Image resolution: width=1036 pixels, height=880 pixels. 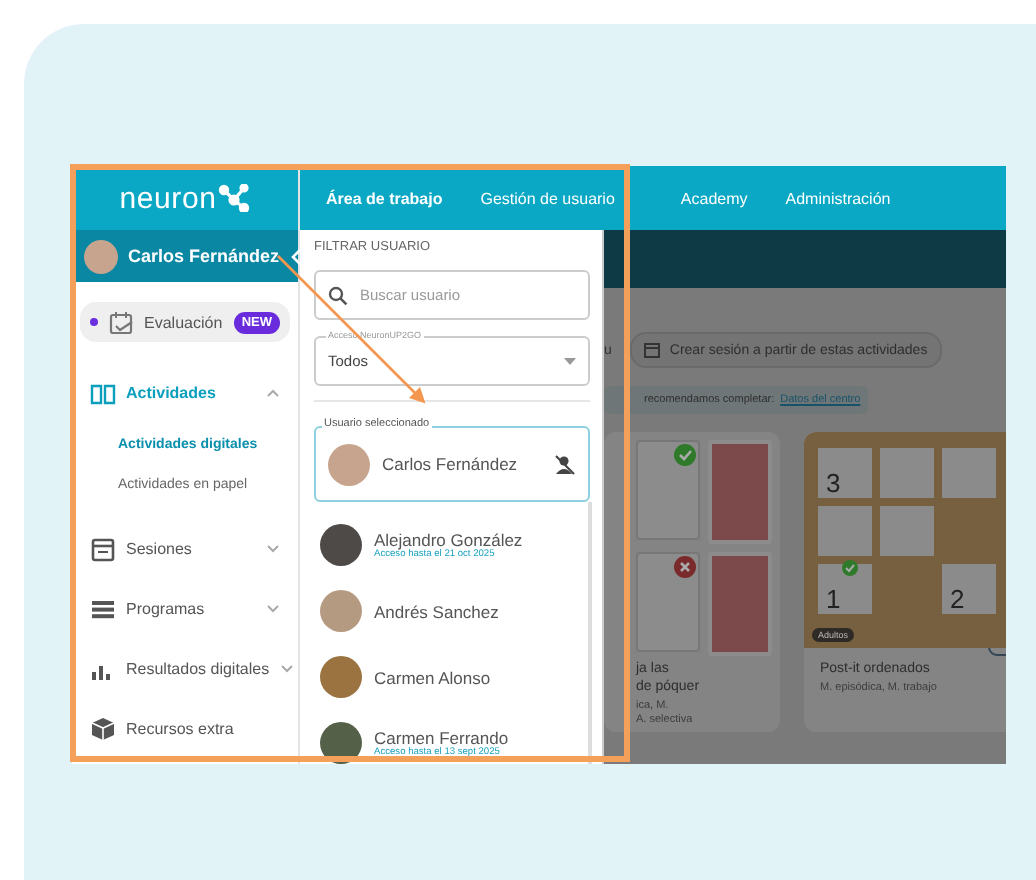 What do you see at coordinates (845, 473) in the screenshot?
I see `post-it-note: 3` at bounding box center [845, 473].